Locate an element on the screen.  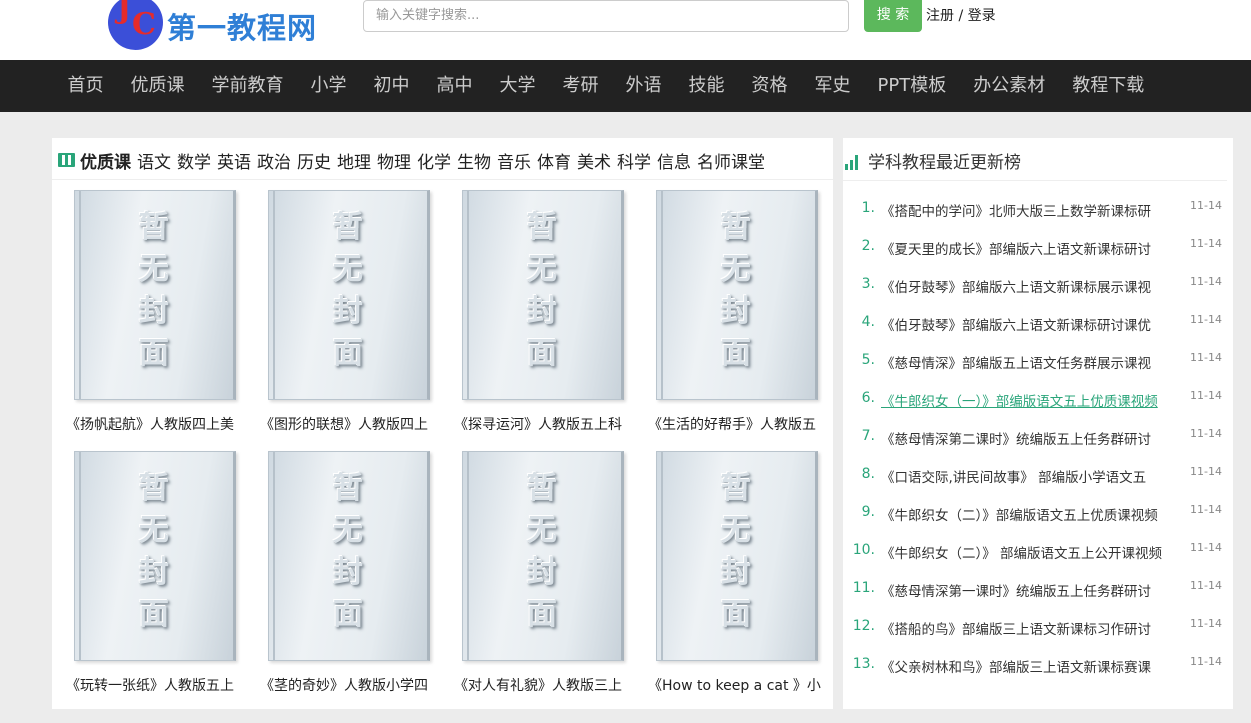
course-card: 暂无封面《How to keep a cat 》小 is located at coordinates (745, 571).